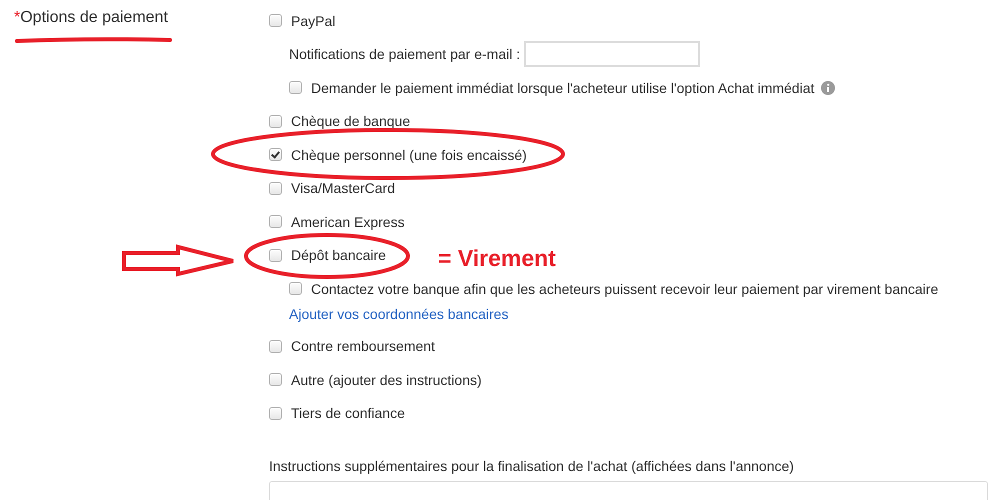 This screenshot has width=1000, height=500. I want to click on option-label: American Express, so click(348, 222).